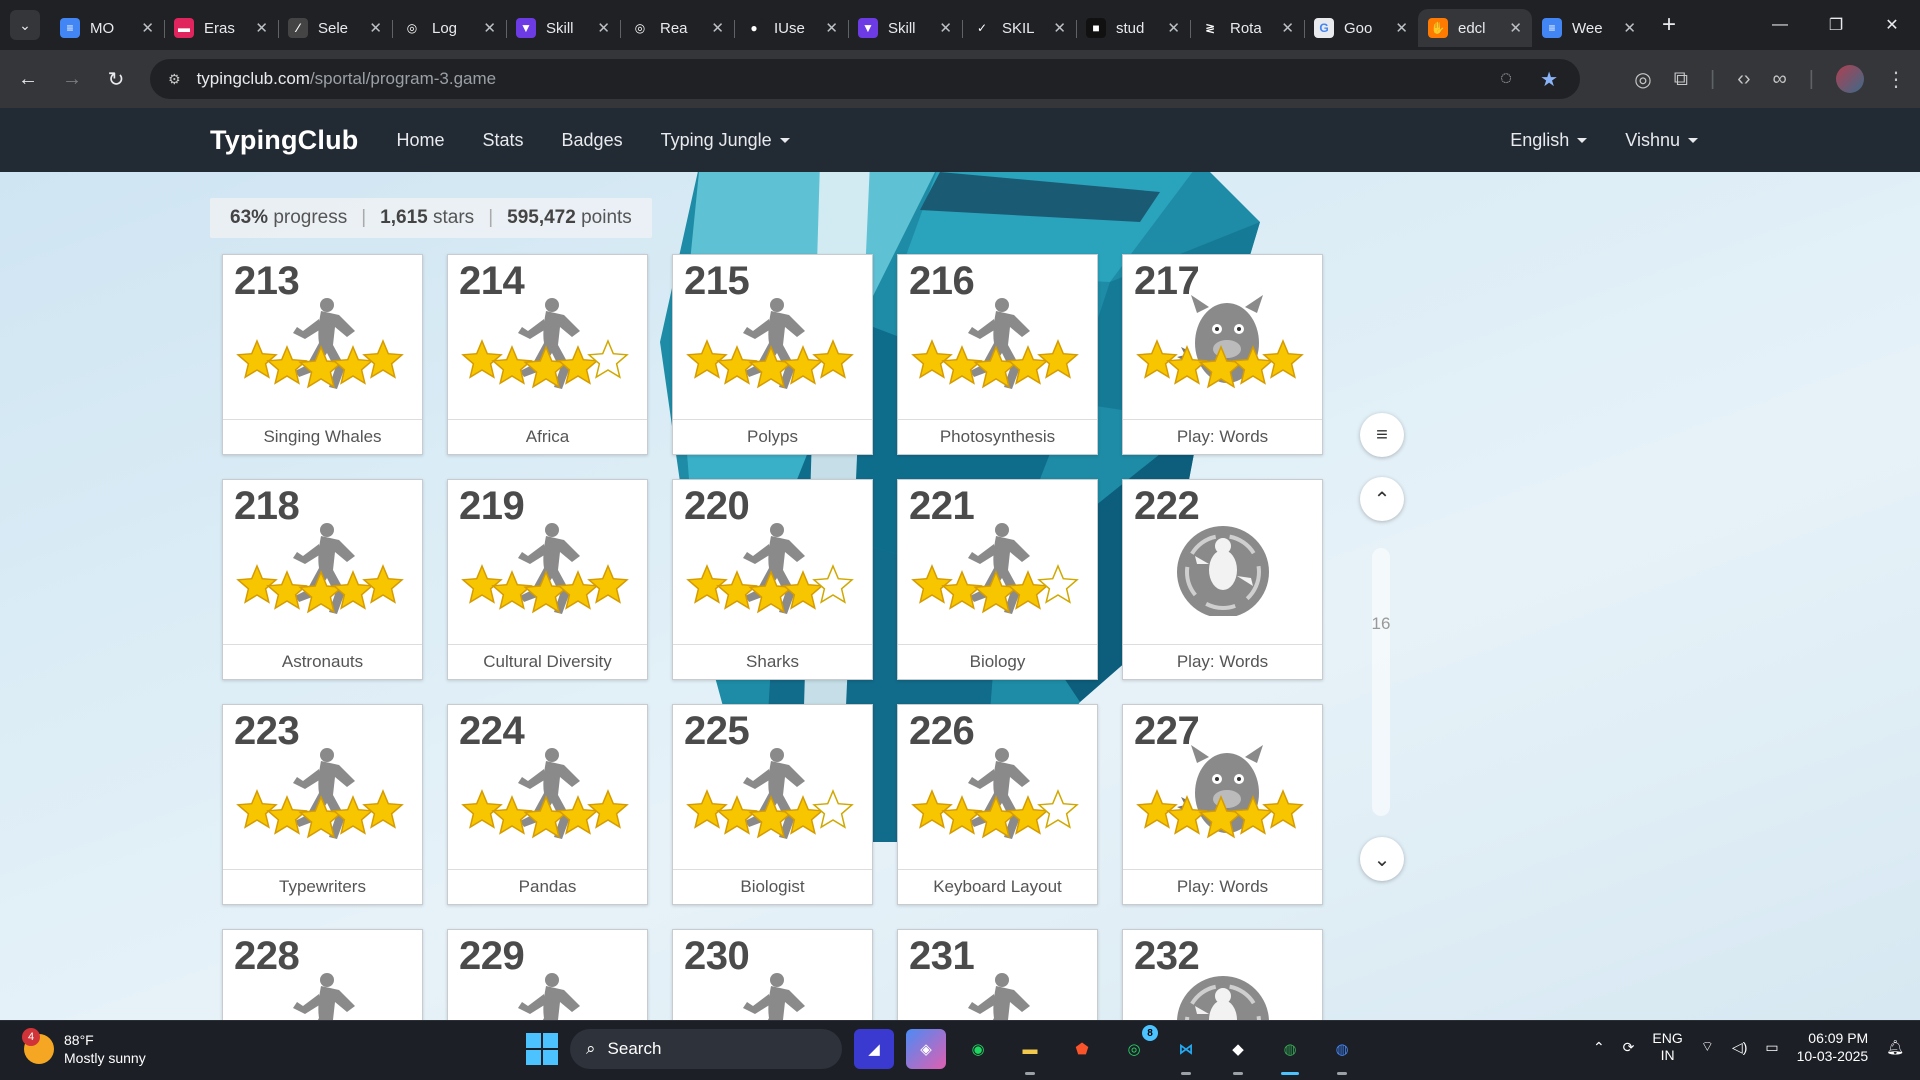  I want to click on reload-button: ↻, so click(116, 79).